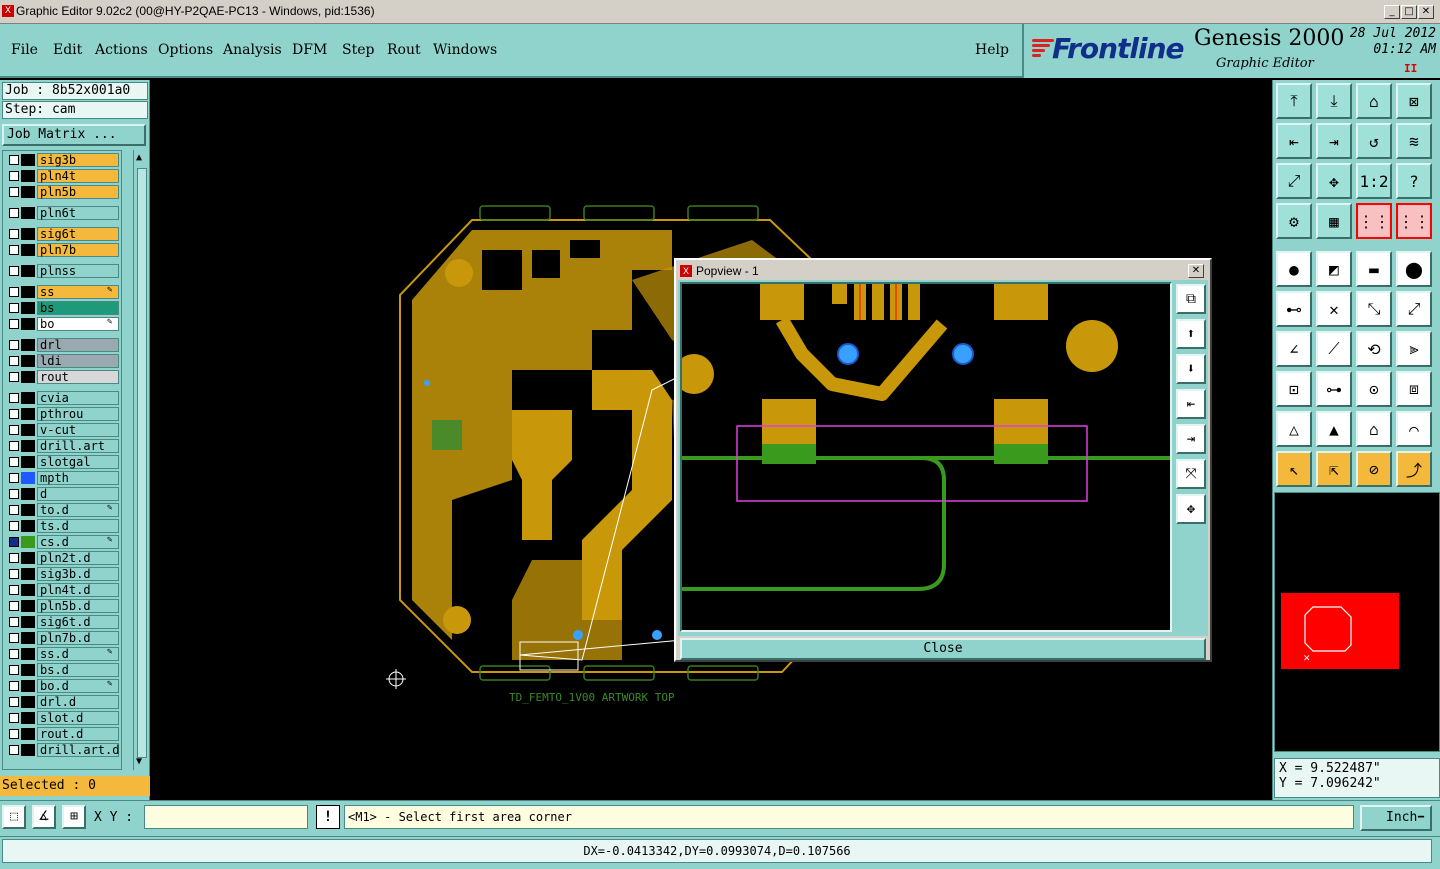 The width and height of the screenshot is (1440, 869). Describe the element at coordinates (67, 50) in the screenshot. I see `menu-edit: Edit` at that location.